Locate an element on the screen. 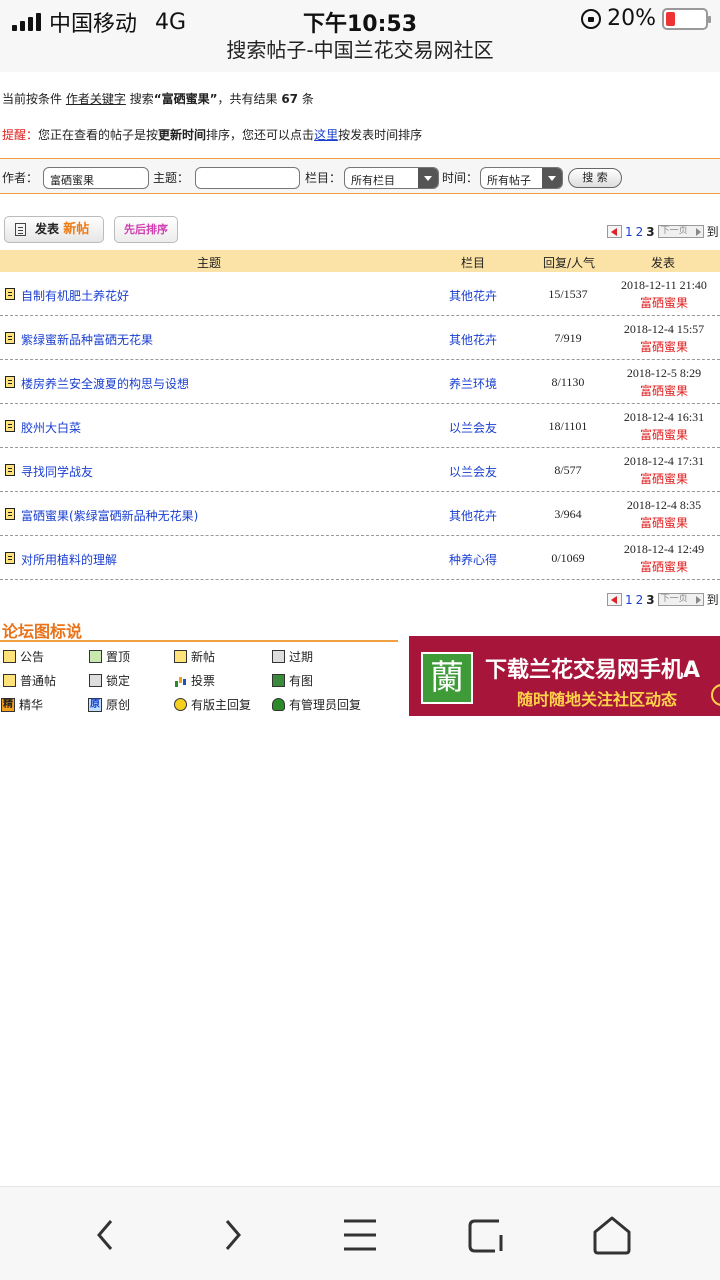 This screenshot has width=720, height=1280. table-row: 自制有机肥土养花好 其他花卉 15/1537 2018-12-11 21:40 富硒蜜果 is located at coordinates (360, 294).